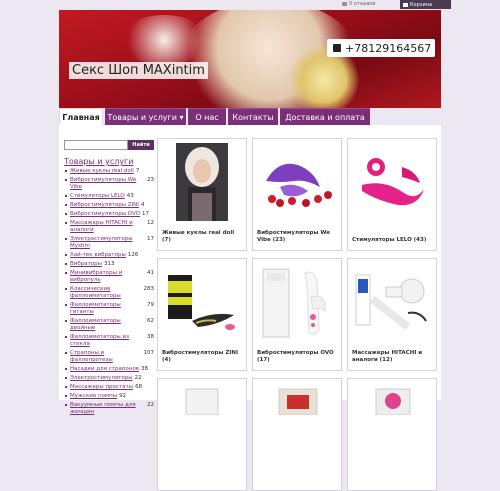 The height and width of the screenshot is (491, 500). I want to click on list-item: Фаллоимитаторы двойные 62, so click(109, 325).